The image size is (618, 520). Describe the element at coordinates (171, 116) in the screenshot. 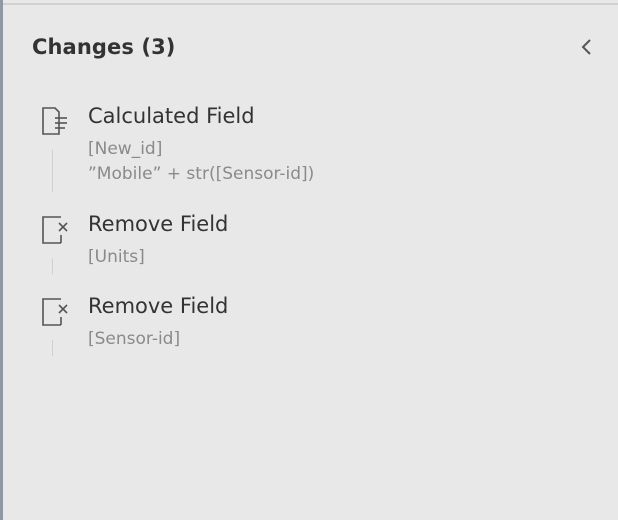

I see `change-title: Calculated Field` at that location.